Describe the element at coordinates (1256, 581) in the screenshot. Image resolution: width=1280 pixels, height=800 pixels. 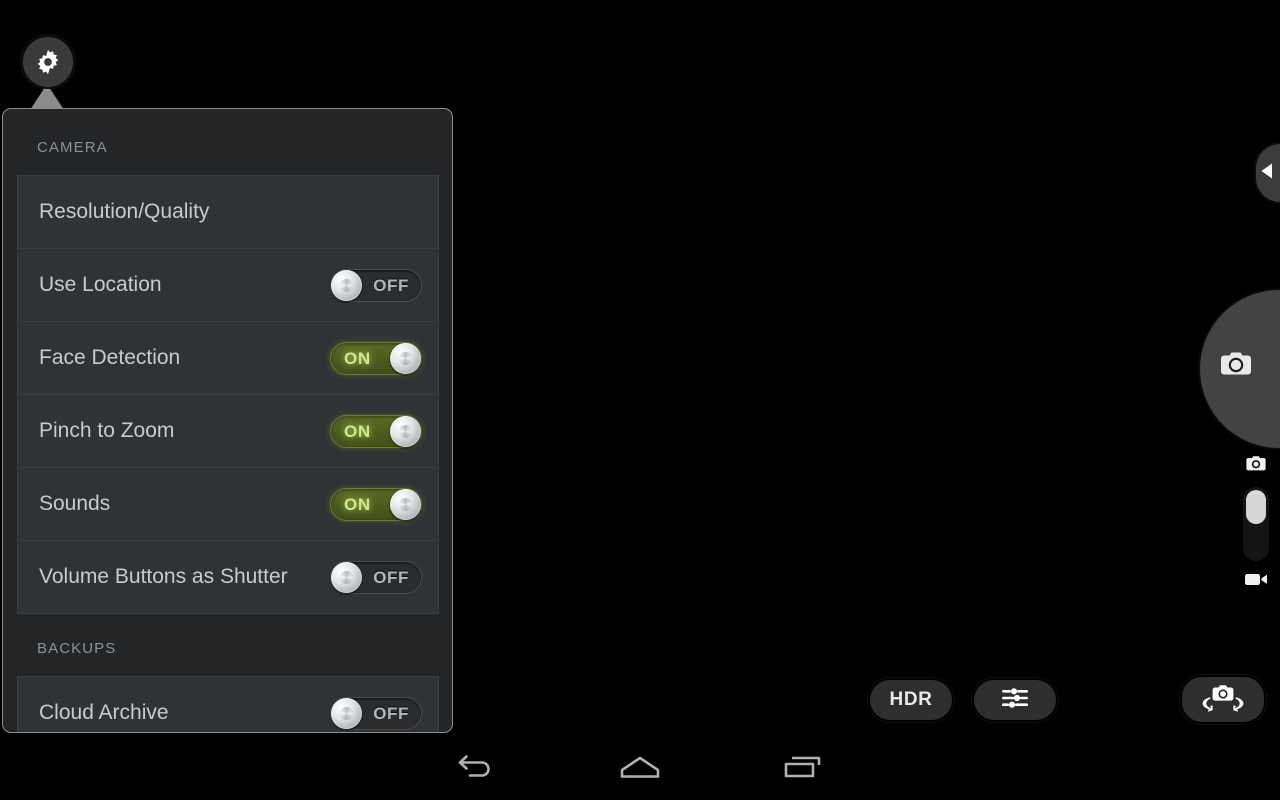
I see `video-camera-icon` at that location.